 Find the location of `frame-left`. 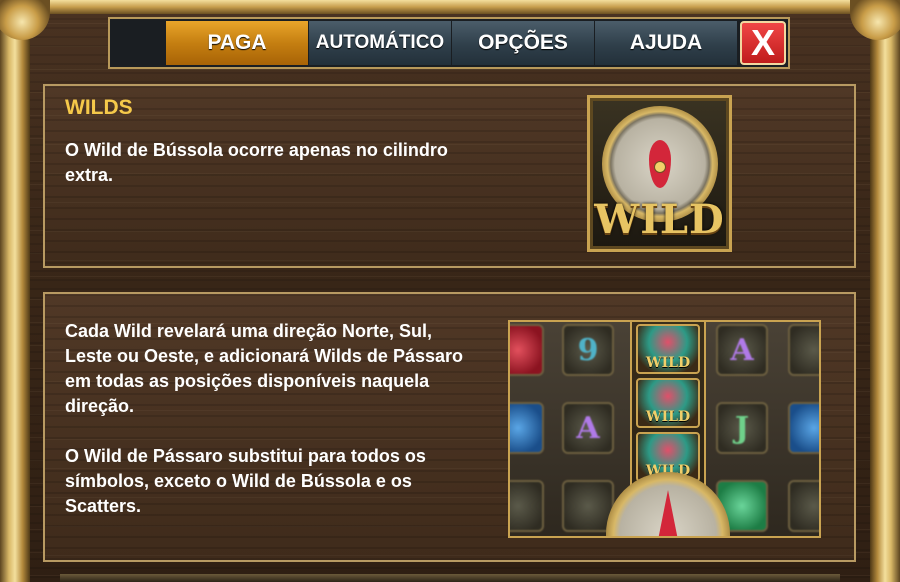

frame-left is located at coordinates (15, 291).